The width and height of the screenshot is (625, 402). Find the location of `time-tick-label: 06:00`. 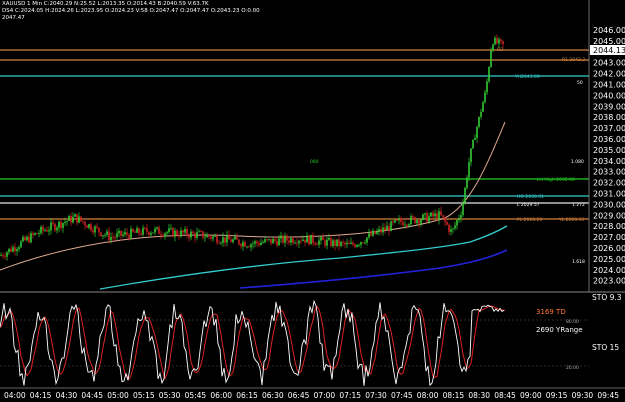

time-tick-label: 06:00 is located at coordinates (221, 395).